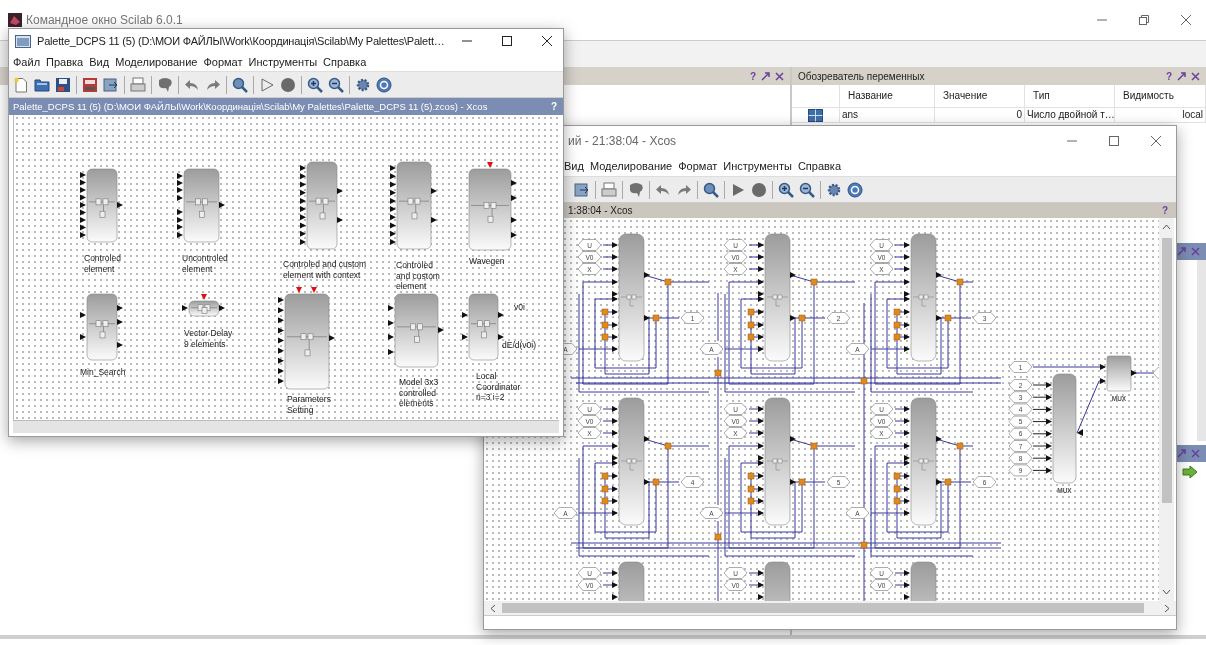 The image size is (1206, 645). I want to click on scroll-up-icon, so click(1166, 227).